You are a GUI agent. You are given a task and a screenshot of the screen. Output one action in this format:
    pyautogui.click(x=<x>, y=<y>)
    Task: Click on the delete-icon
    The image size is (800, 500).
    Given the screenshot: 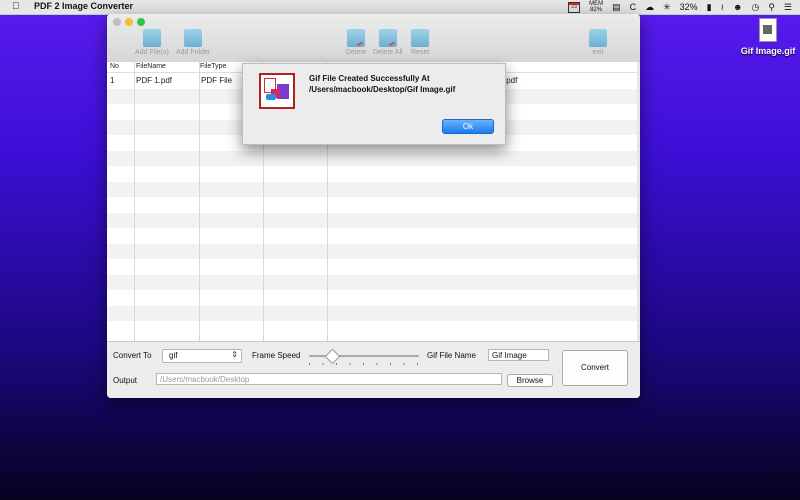 What is the action you would take?
    pyautogui.click(x=356, y=38)
    